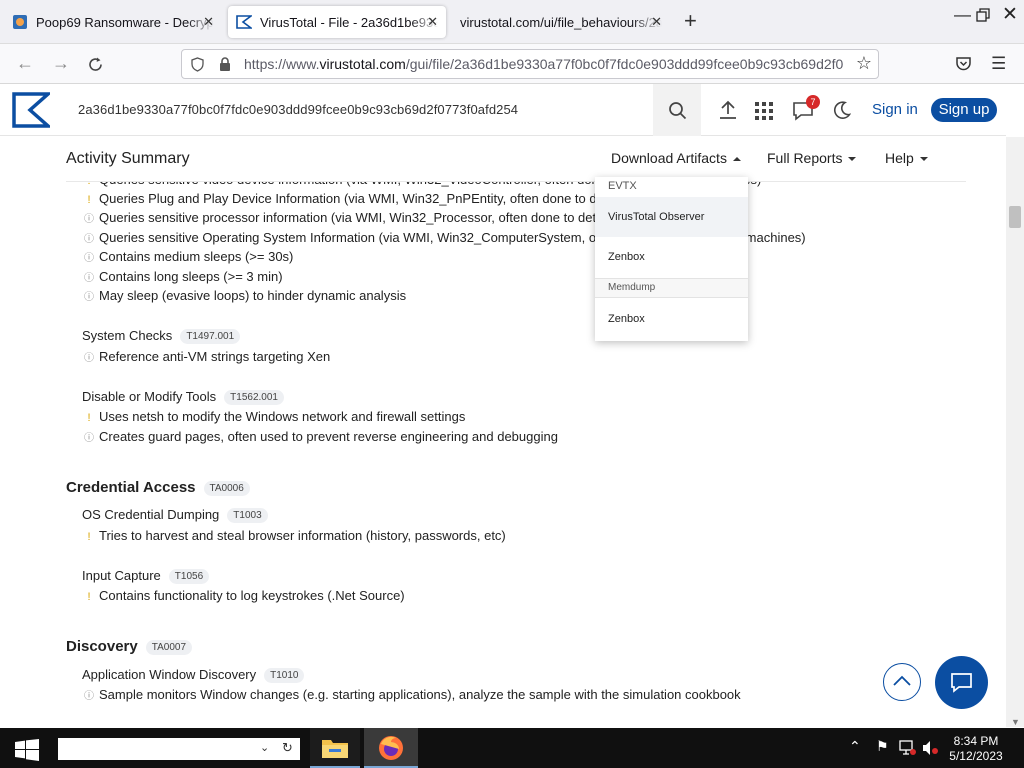  Describe the element at coordinates (998, 64) in the screenshot. I see `menu-icon: ☰` at that location.